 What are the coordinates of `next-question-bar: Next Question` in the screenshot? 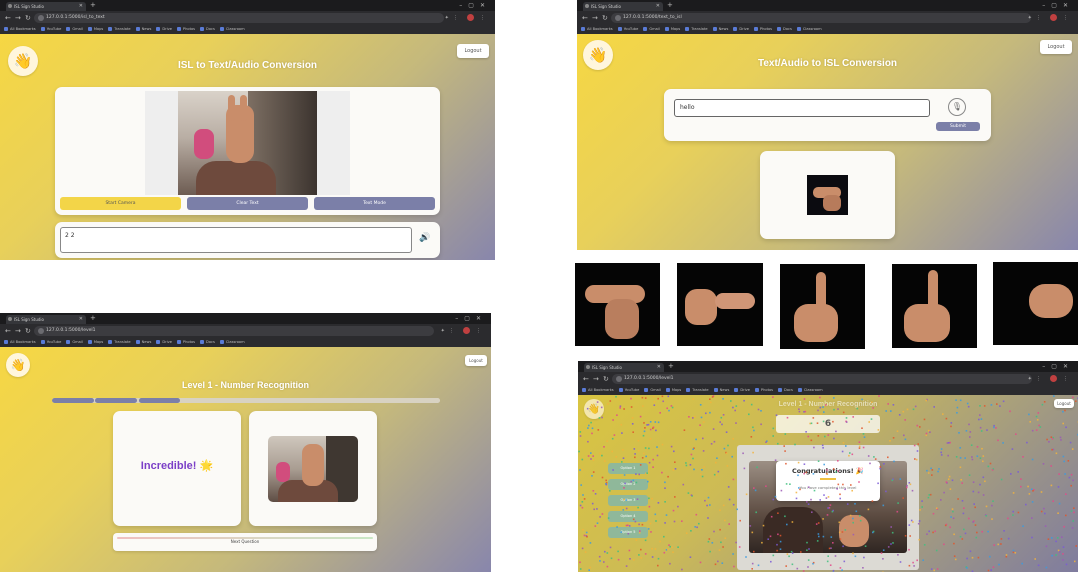 It's located at (245, 542).